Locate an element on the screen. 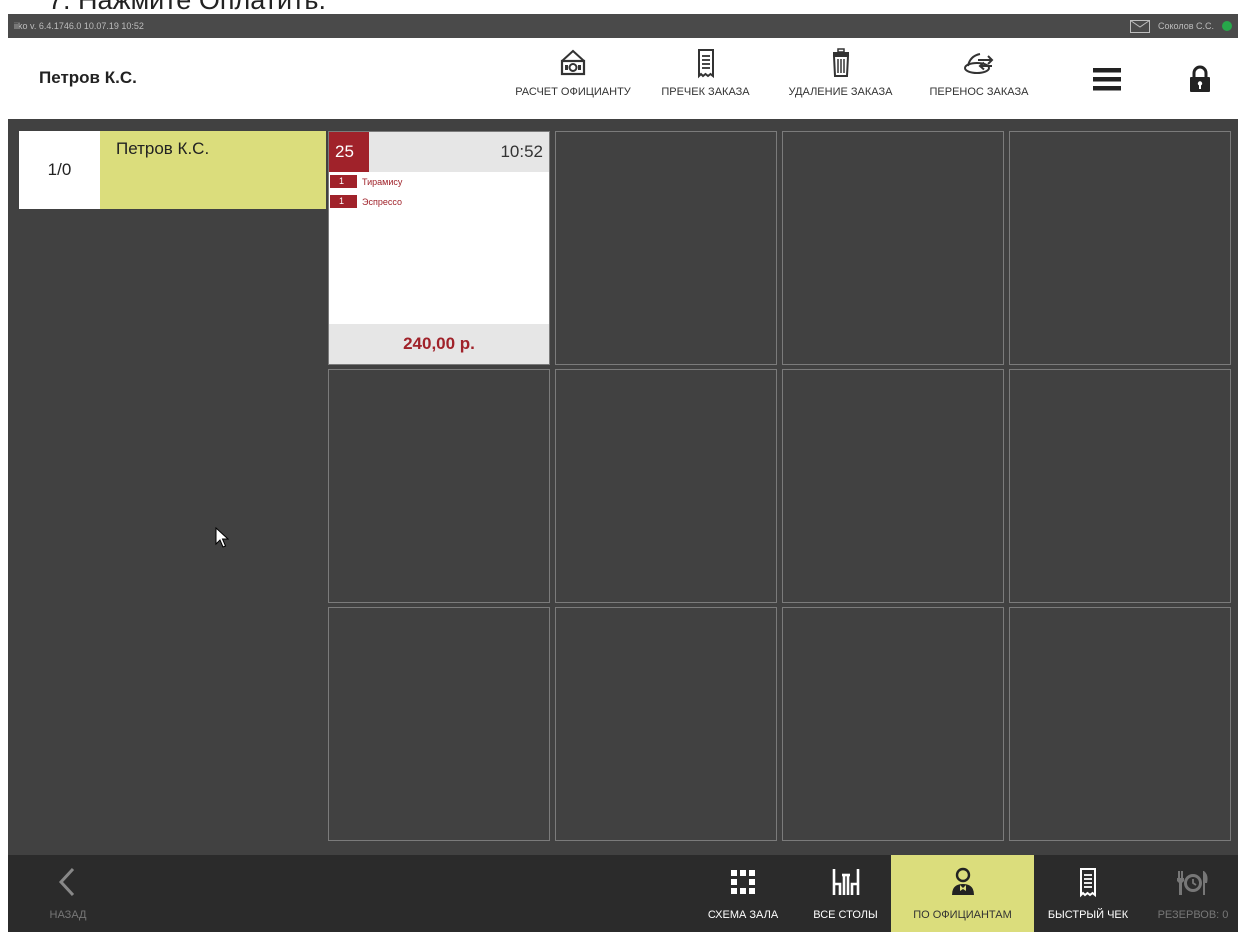 This screenshot has height=932, width=1238. order-item-name: Тирамису is located at coordinates (382, 181).